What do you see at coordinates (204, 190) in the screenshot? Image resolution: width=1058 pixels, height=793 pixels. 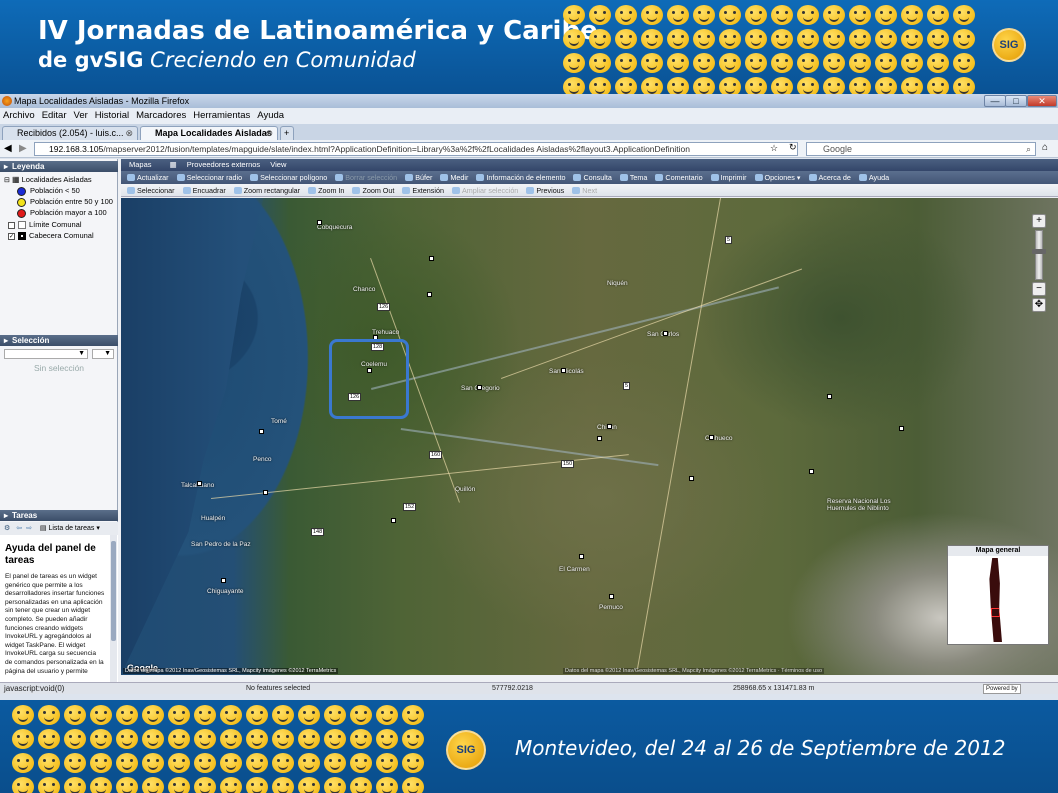 I see `pan-button: Encuadrar` at bounding box center [204, 190].